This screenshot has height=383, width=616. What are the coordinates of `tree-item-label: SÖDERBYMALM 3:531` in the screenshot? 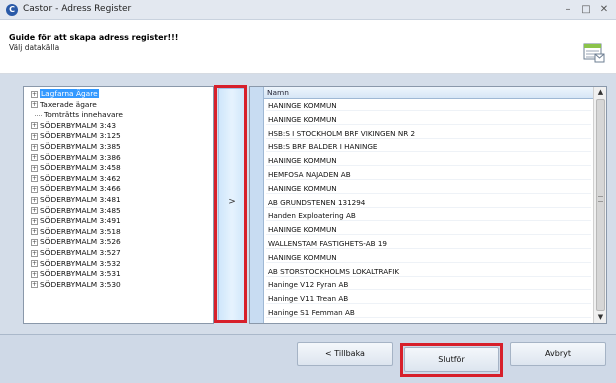 It's located at (80, 274).